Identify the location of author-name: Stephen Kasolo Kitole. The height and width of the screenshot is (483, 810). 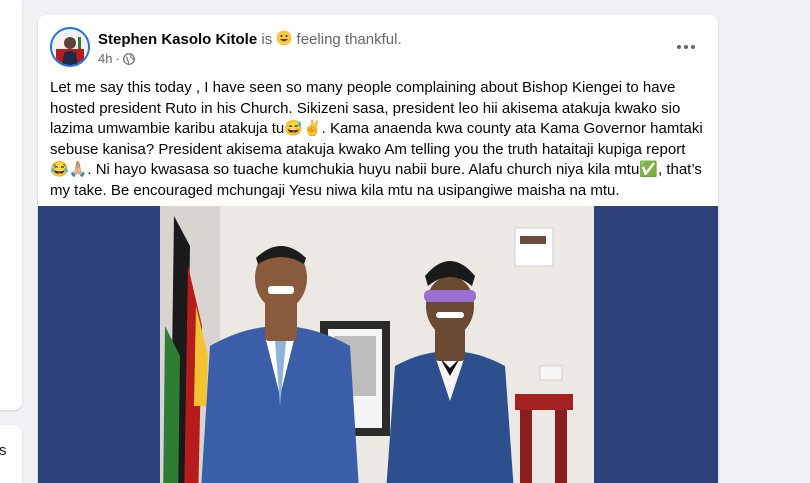
(177, 39).